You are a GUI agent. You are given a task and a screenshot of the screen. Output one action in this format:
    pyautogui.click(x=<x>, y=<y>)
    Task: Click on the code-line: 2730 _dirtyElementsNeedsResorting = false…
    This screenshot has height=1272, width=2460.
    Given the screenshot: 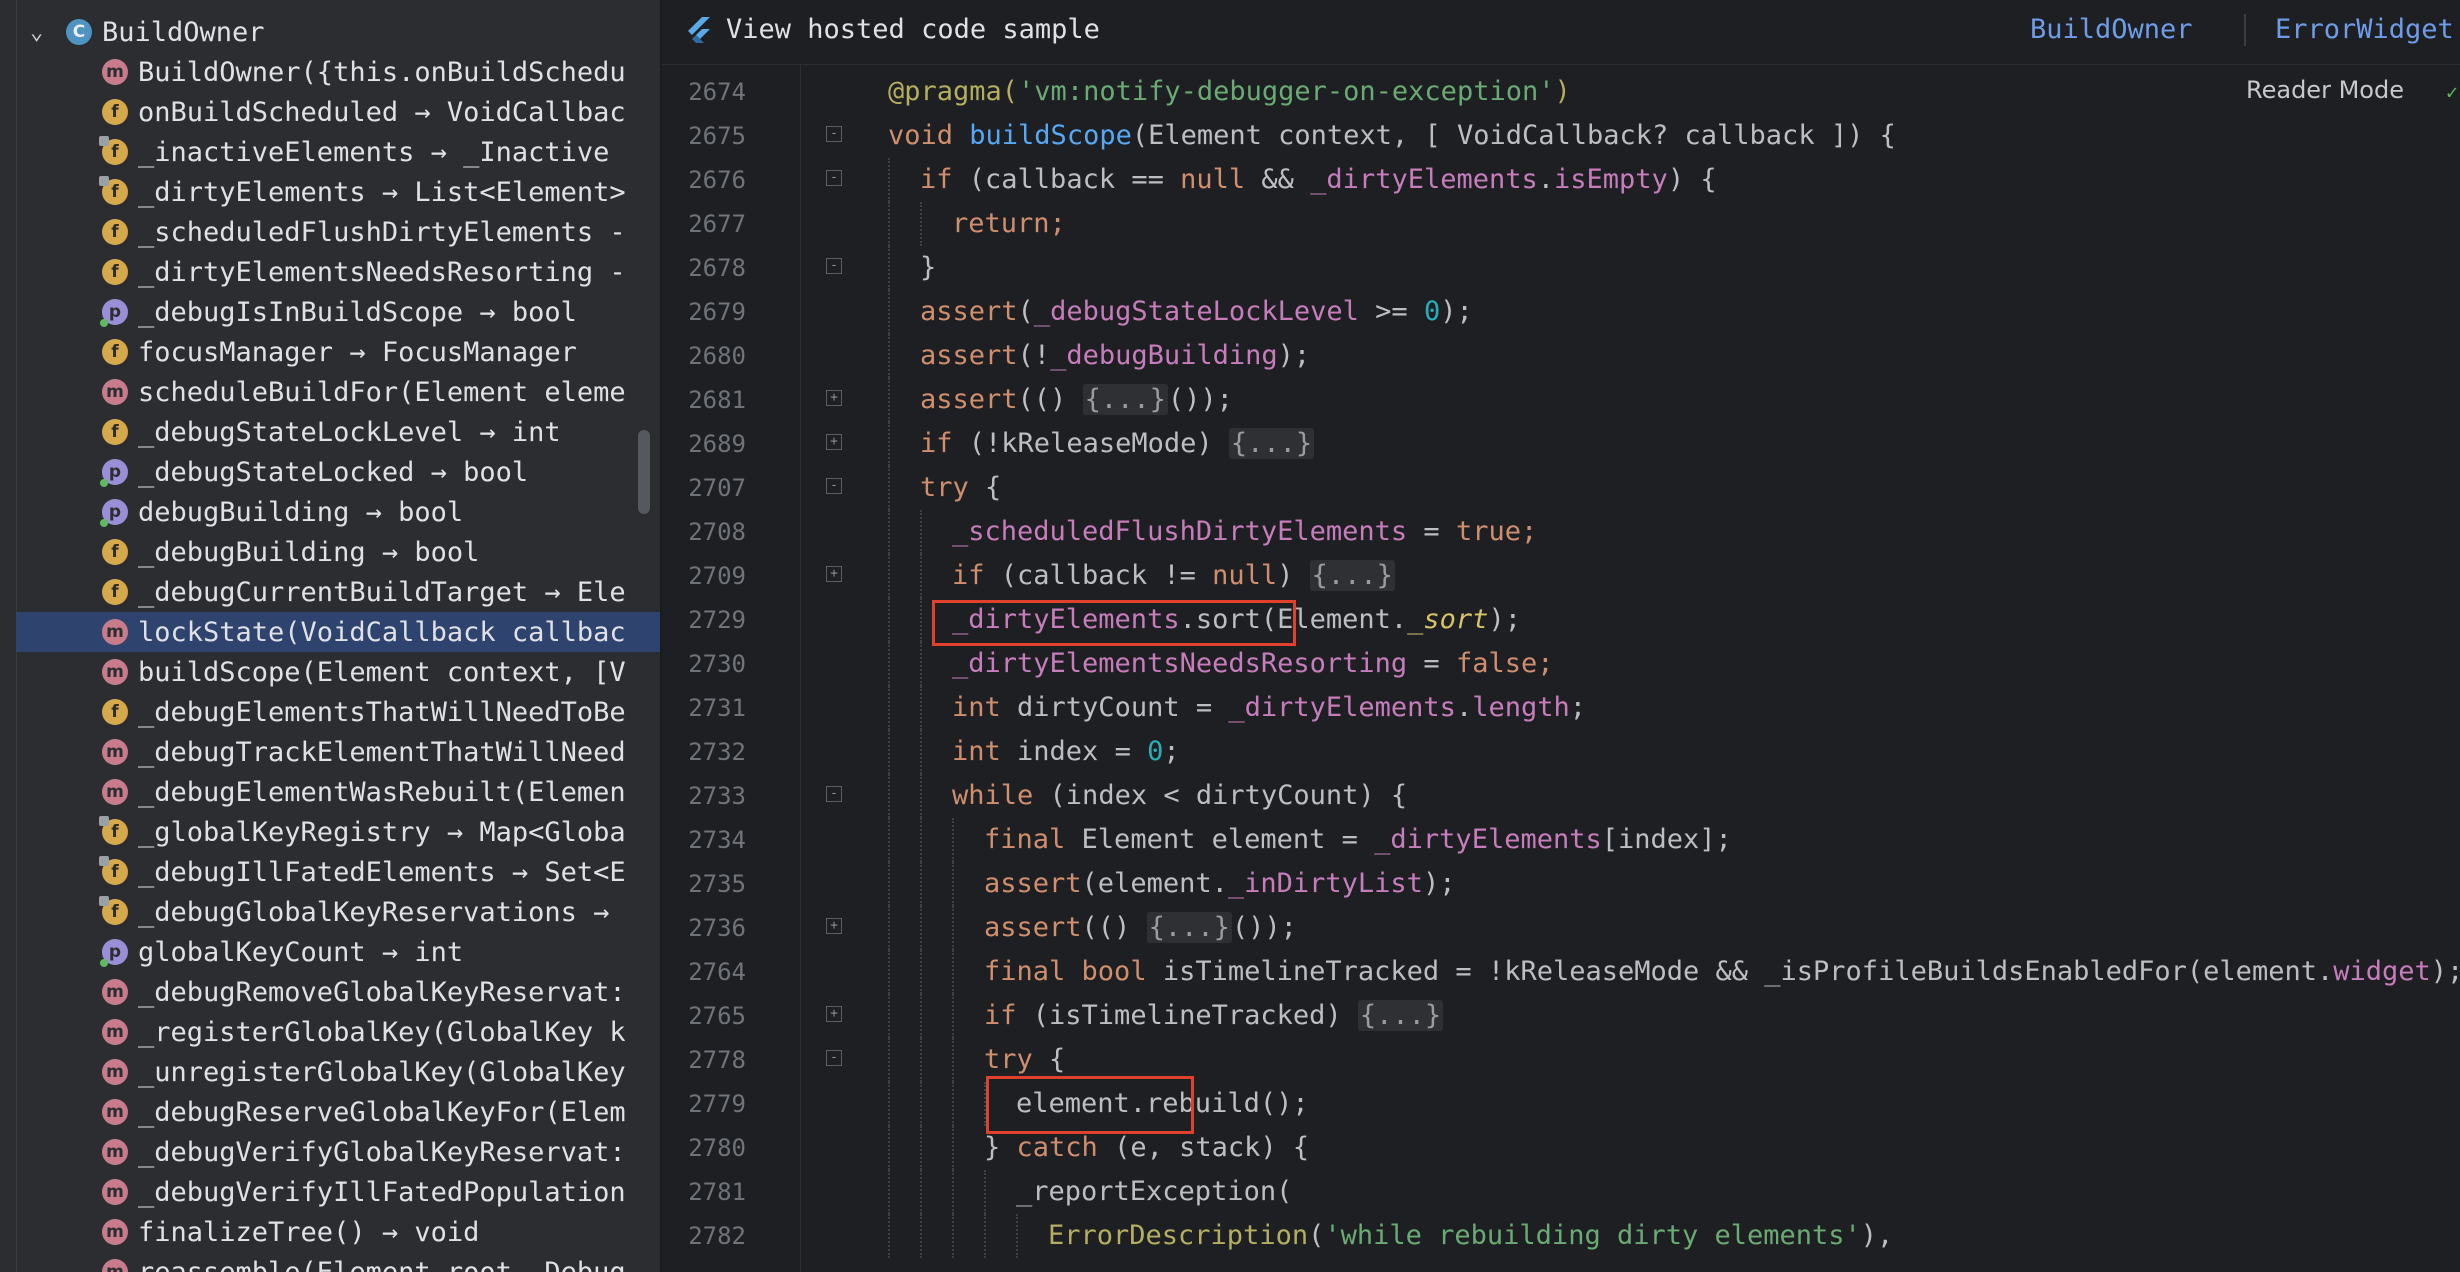 What is the action you would take?
    pyautogui.click(x=1561, y=664)
    